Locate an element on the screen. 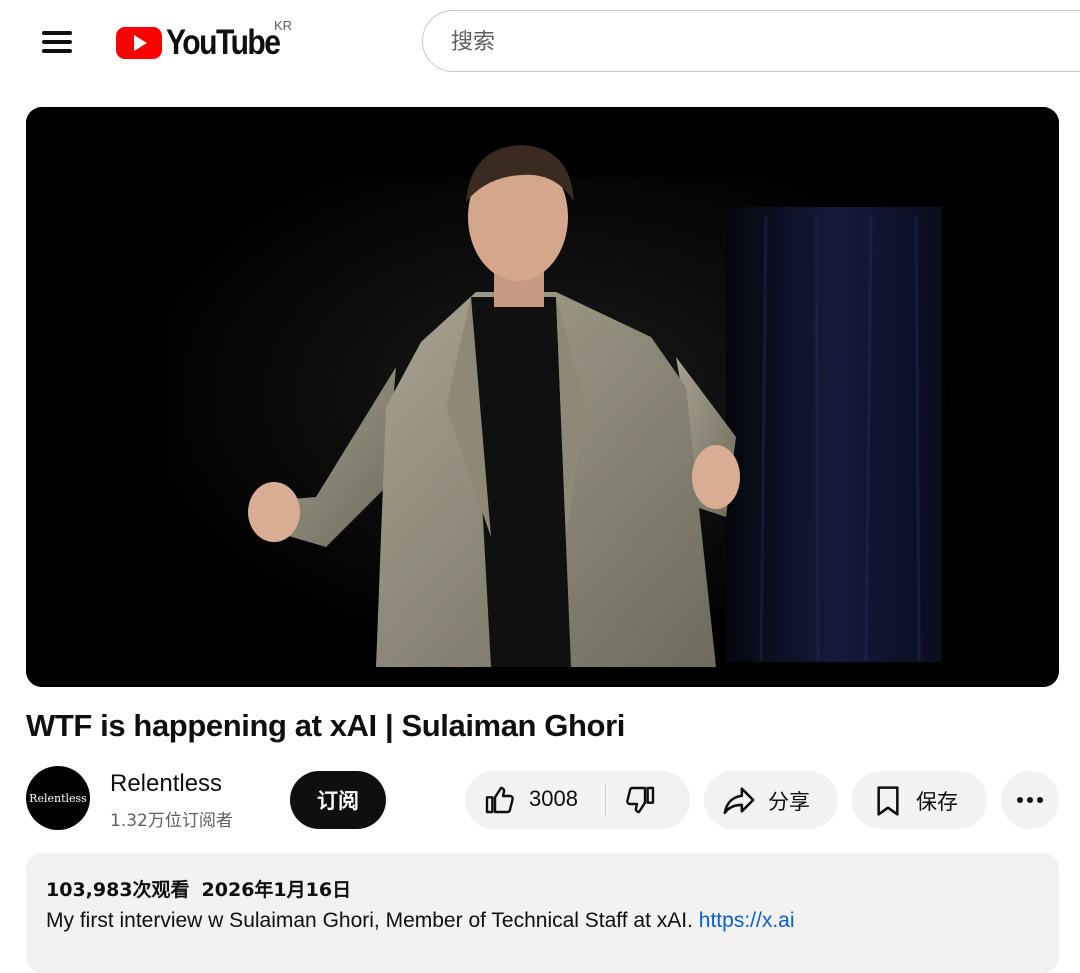 Image resolution: width=1080 pixels, height=973 pixels. bookmark-icon is located at coordinates (888, 801).